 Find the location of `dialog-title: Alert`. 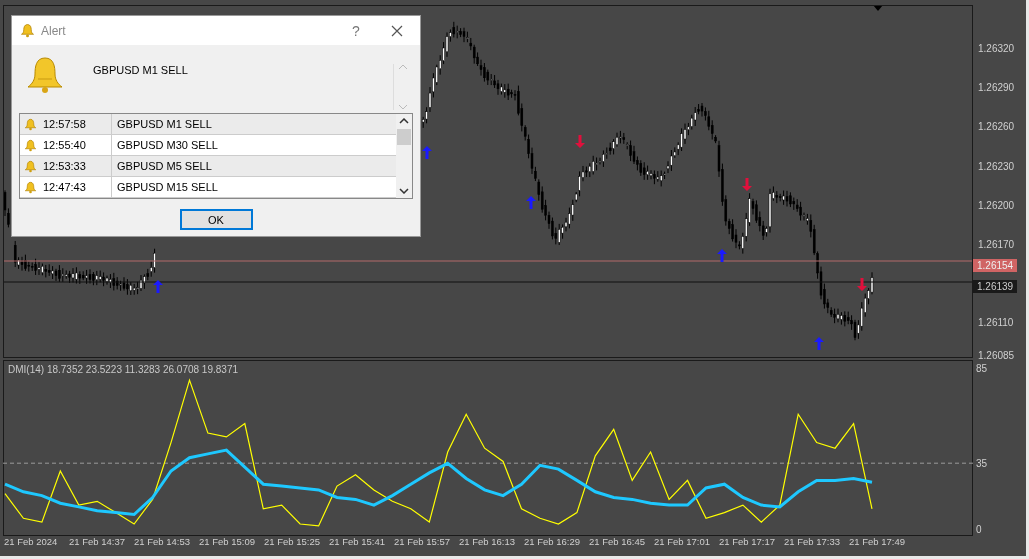

dialog-title: Alert is located at coordinates (53, 30).